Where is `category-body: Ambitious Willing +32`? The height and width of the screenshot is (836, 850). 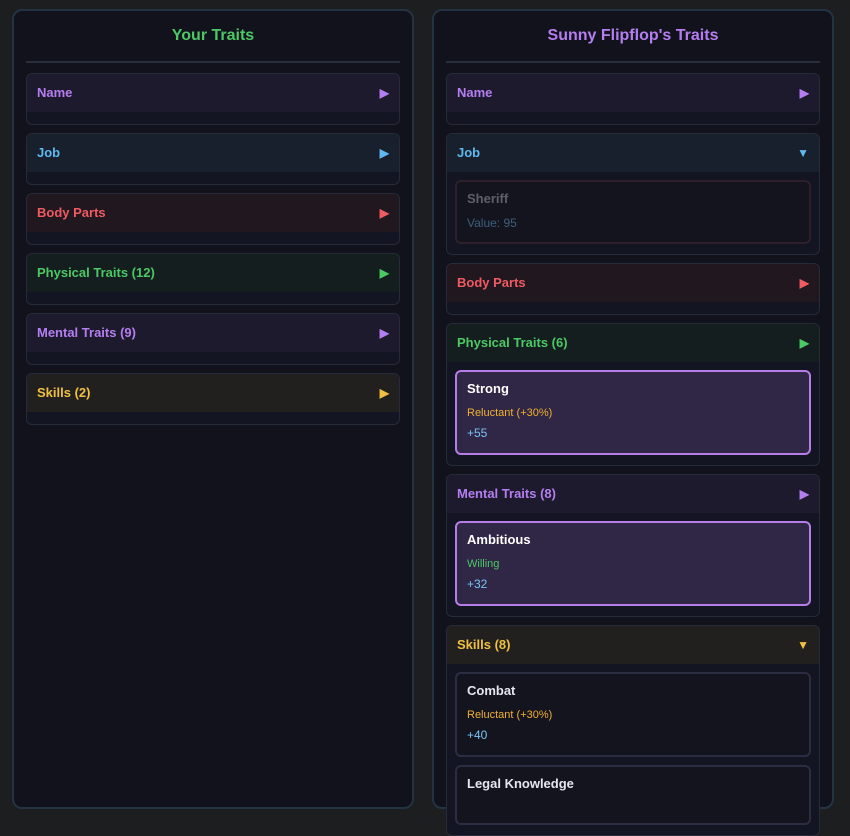 category-body: Ambitious Willing +32 is located at coordinates (633, 564).